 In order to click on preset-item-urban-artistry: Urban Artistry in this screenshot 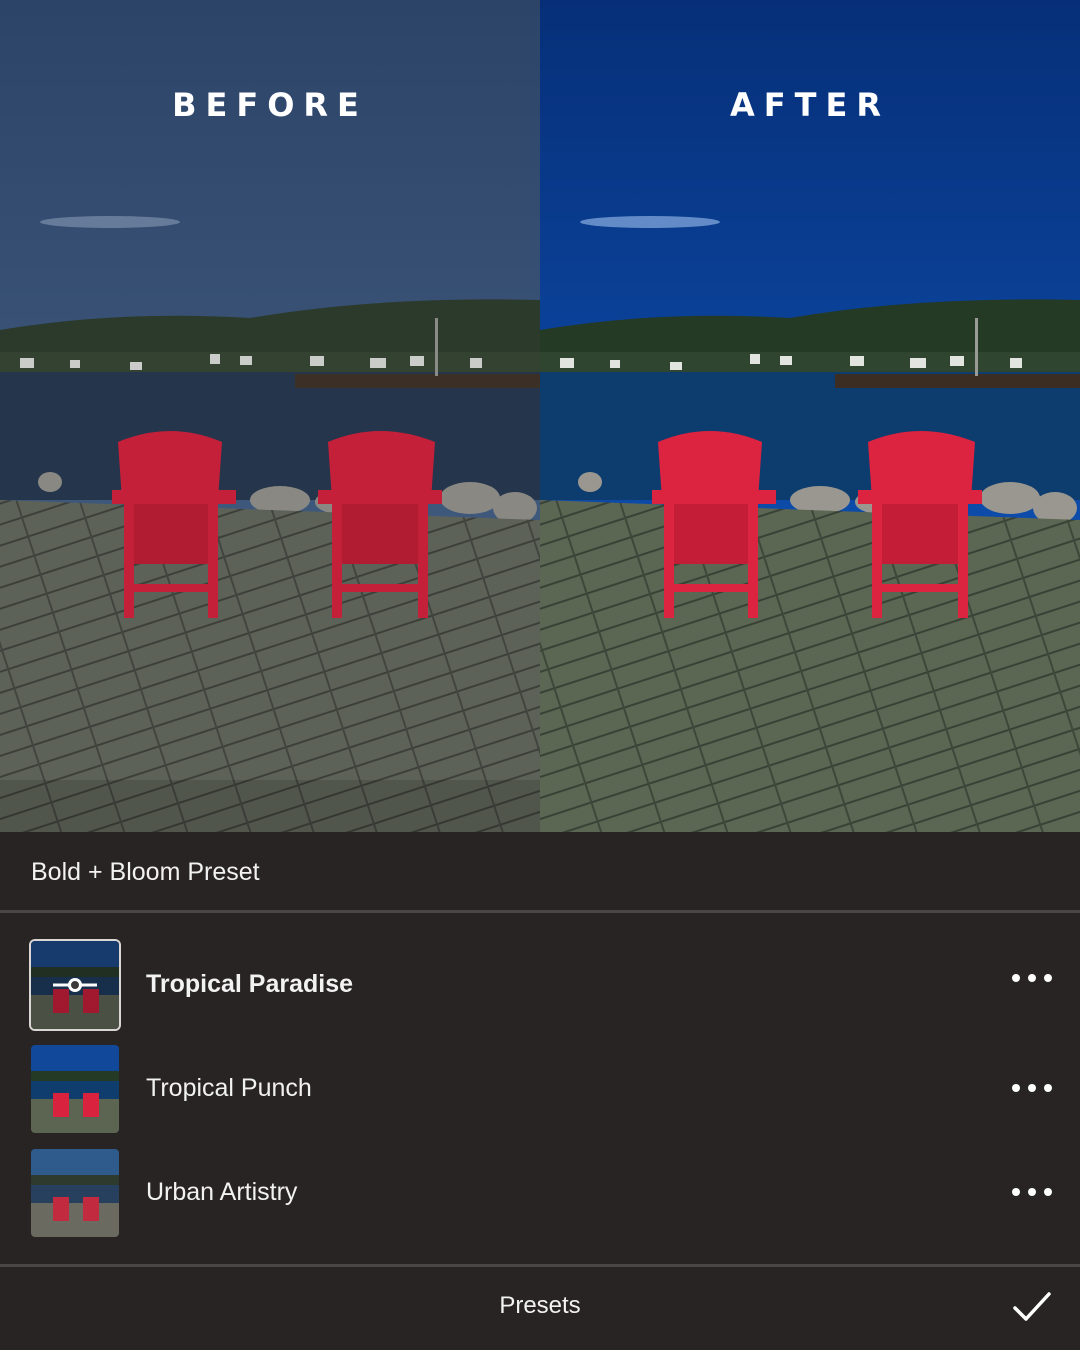, I will do `click(540, 1193)`.